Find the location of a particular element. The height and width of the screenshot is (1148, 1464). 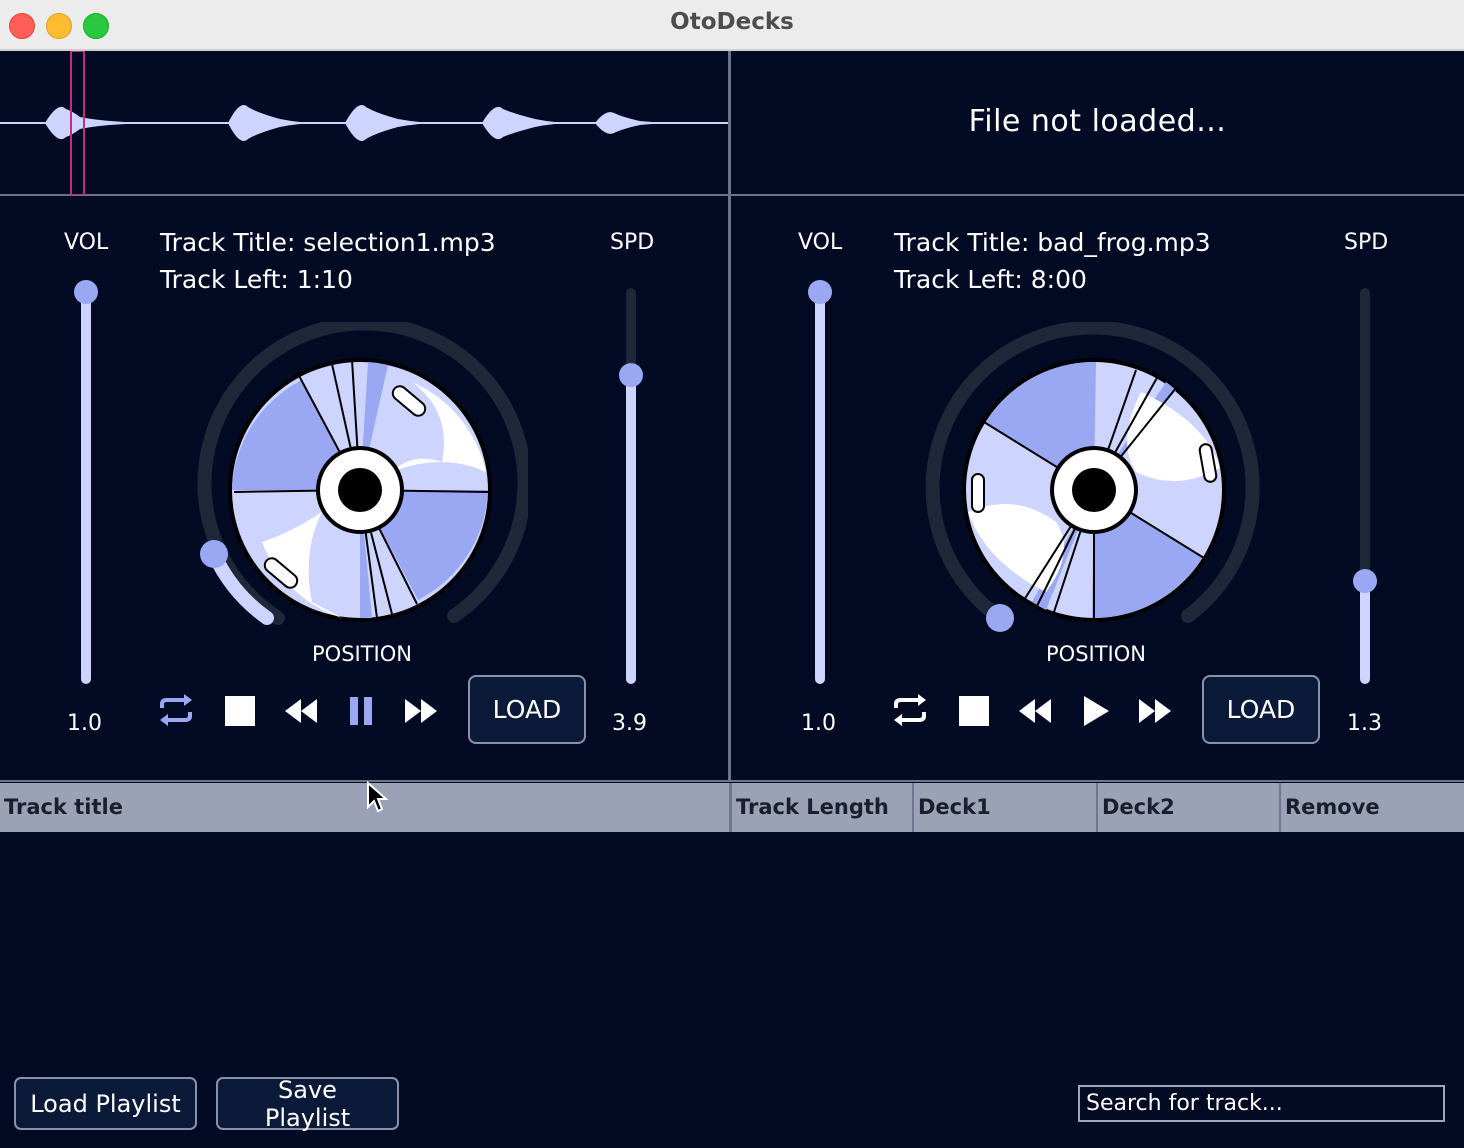

deck1-load-button: LOAD is located at coordinates (527, 709).